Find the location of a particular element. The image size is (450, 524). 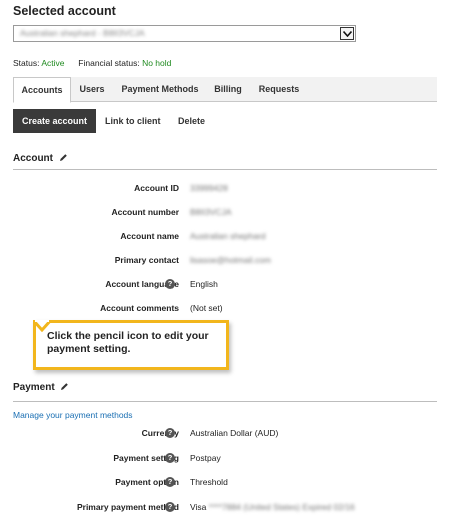

delete-button: Delete is located at coordinates (191, 121).